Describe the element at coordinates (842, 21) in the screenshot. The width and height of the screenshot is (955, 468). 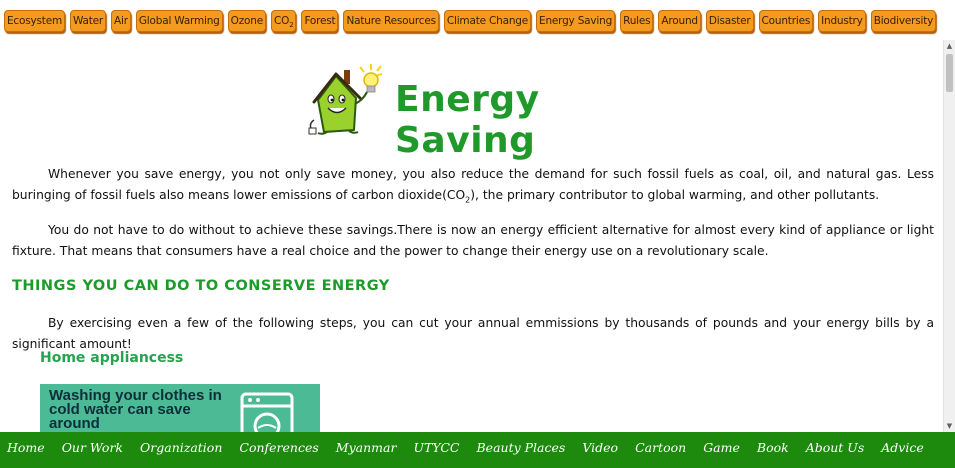
I see `nav-industry-button: Industry` at that location.